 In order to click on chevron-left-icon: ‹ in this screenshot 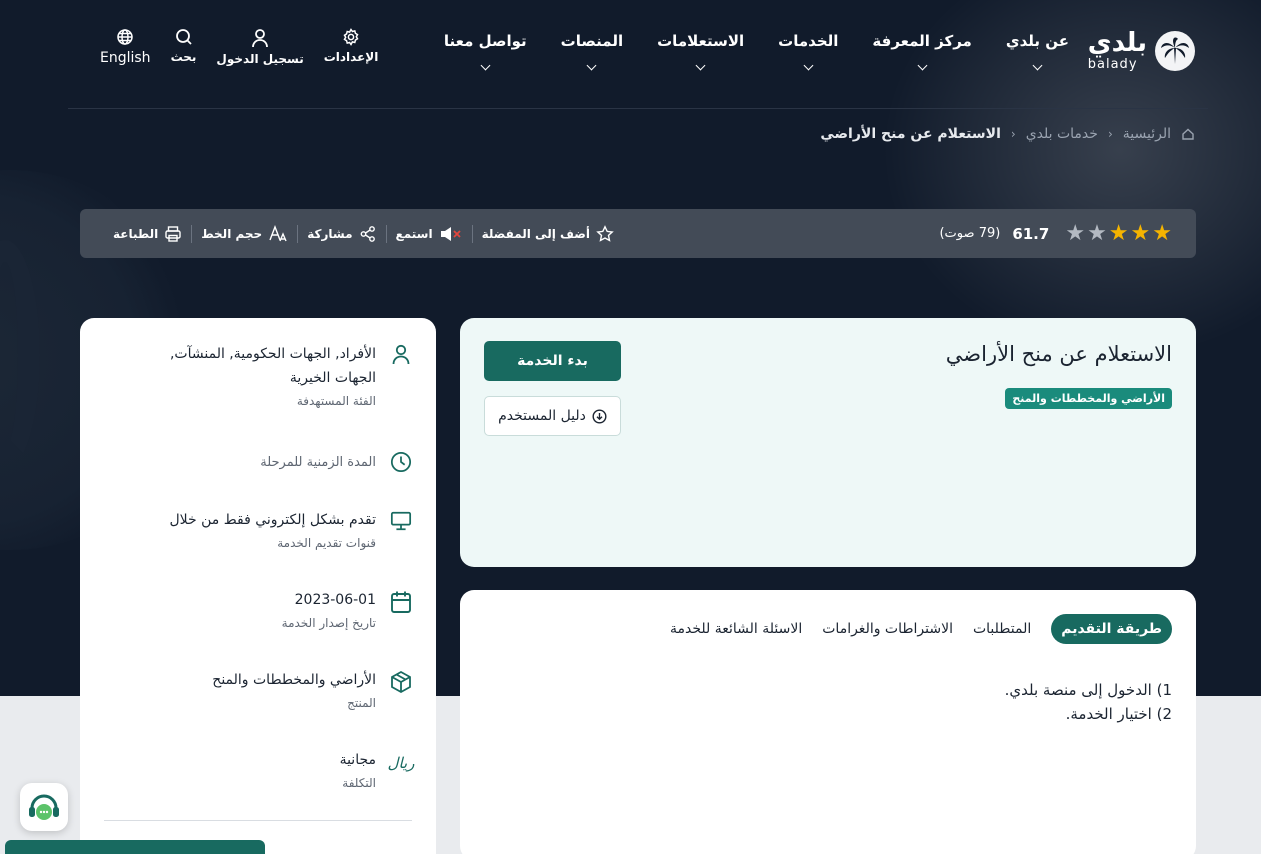, I will do `click(1013, 134)`.